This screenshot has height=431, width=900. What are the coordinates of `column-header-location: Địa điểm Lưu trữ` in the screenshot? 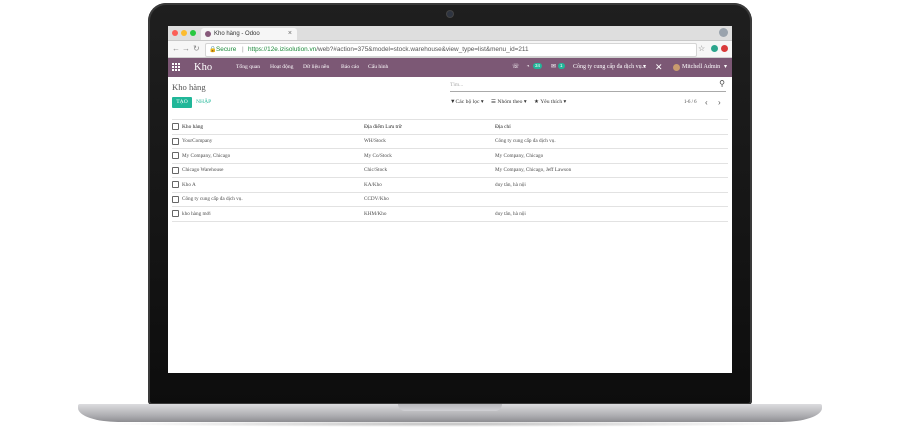 It's located at (429, 127).